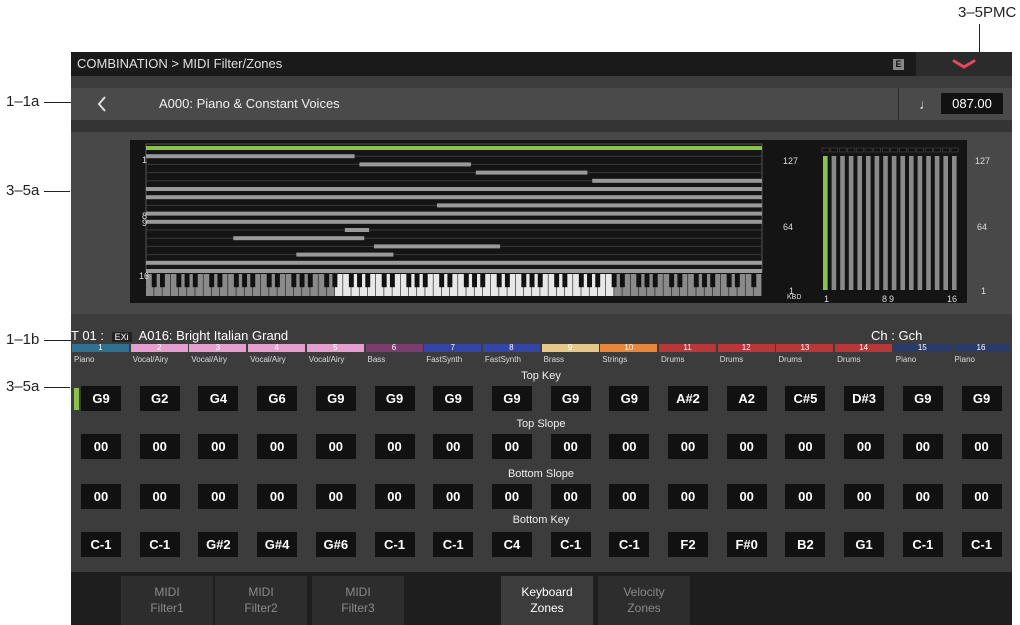 The image size is (1020, 625). Describe the element at coordinates (805, 348) in the screenshot. I see `track-number: 13` at that location.